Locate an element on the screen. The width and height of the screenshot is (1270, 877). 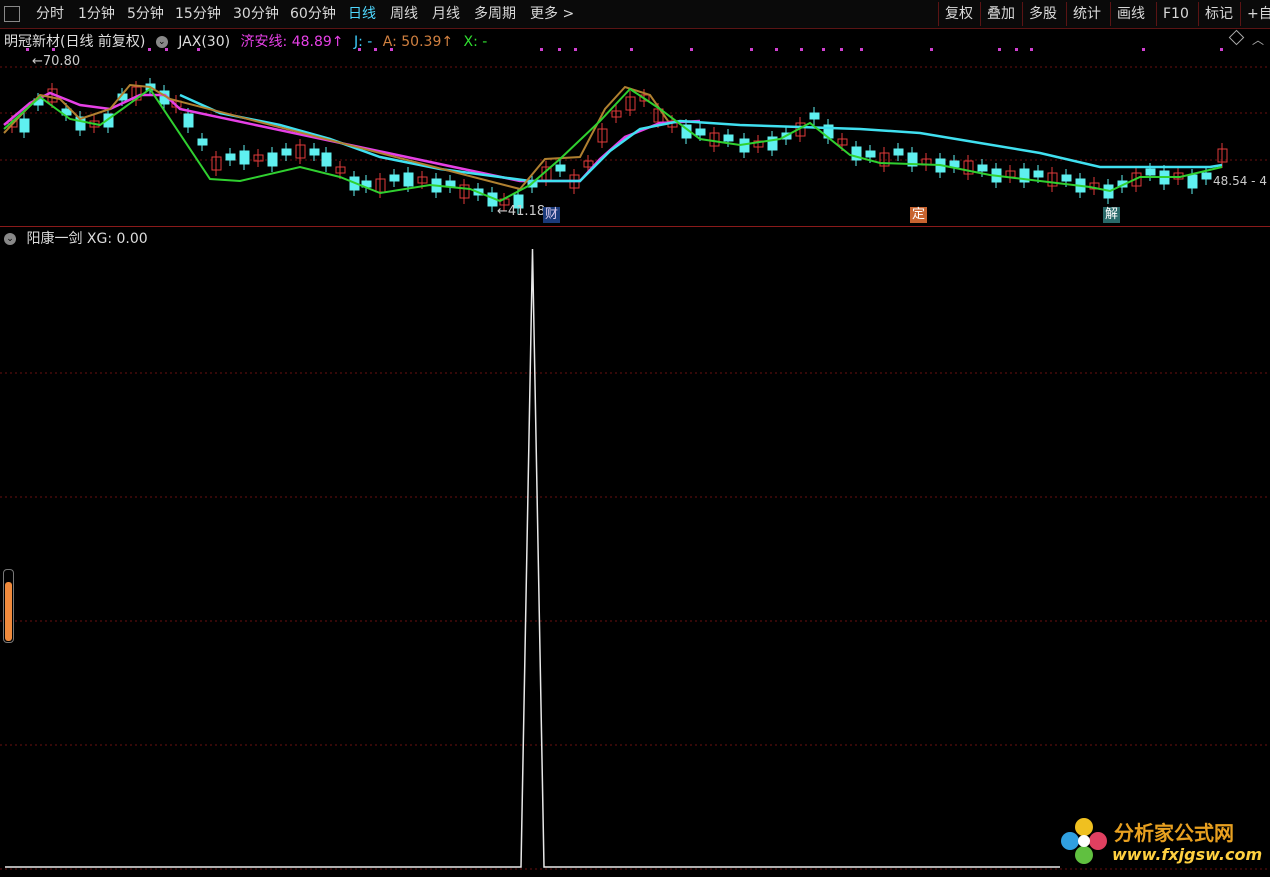
tab-multi-period: 多周期 is located at coordinates (495, 14).